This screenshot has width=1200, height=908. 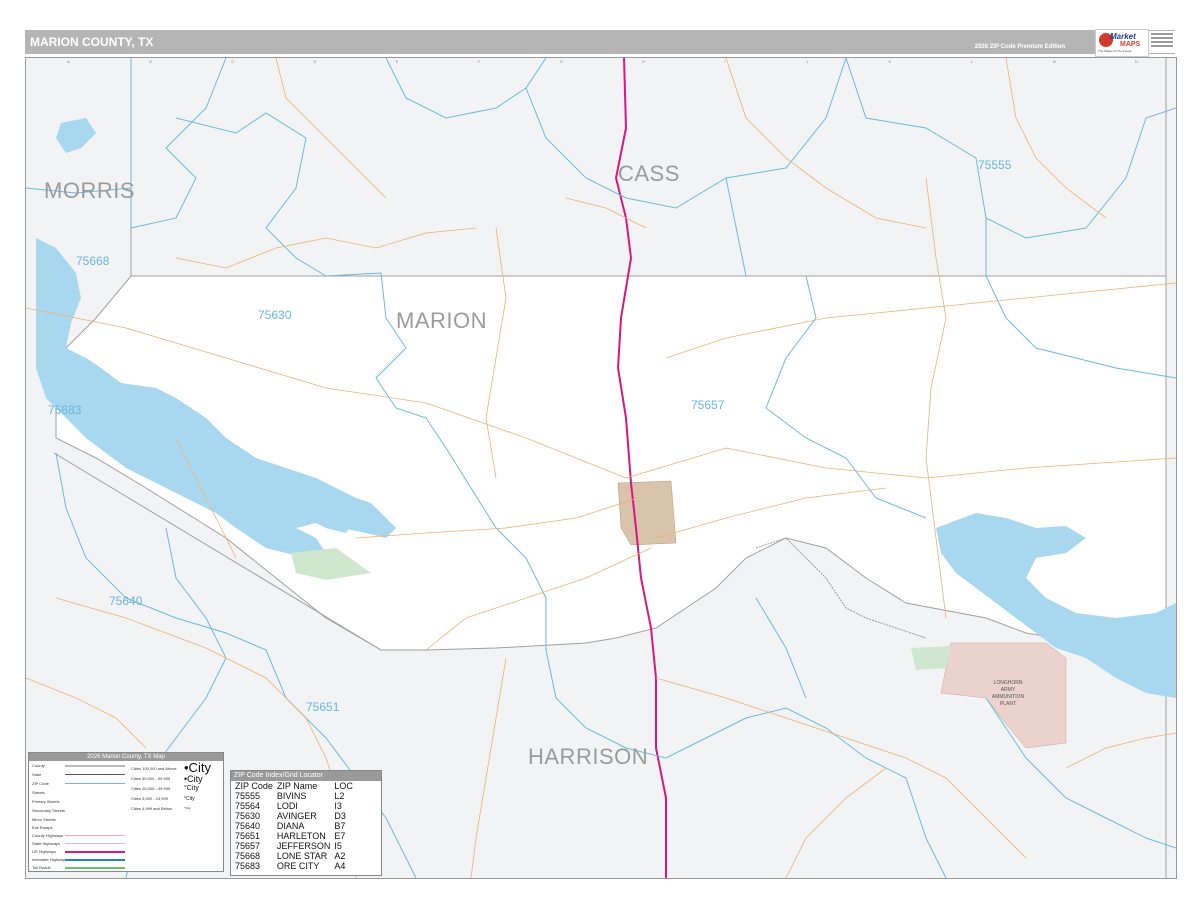 What do you see at coordinates (42, 827) in the screenshot?
I see `legend-row: Exit Ramps` at bounding box center [42, 827].